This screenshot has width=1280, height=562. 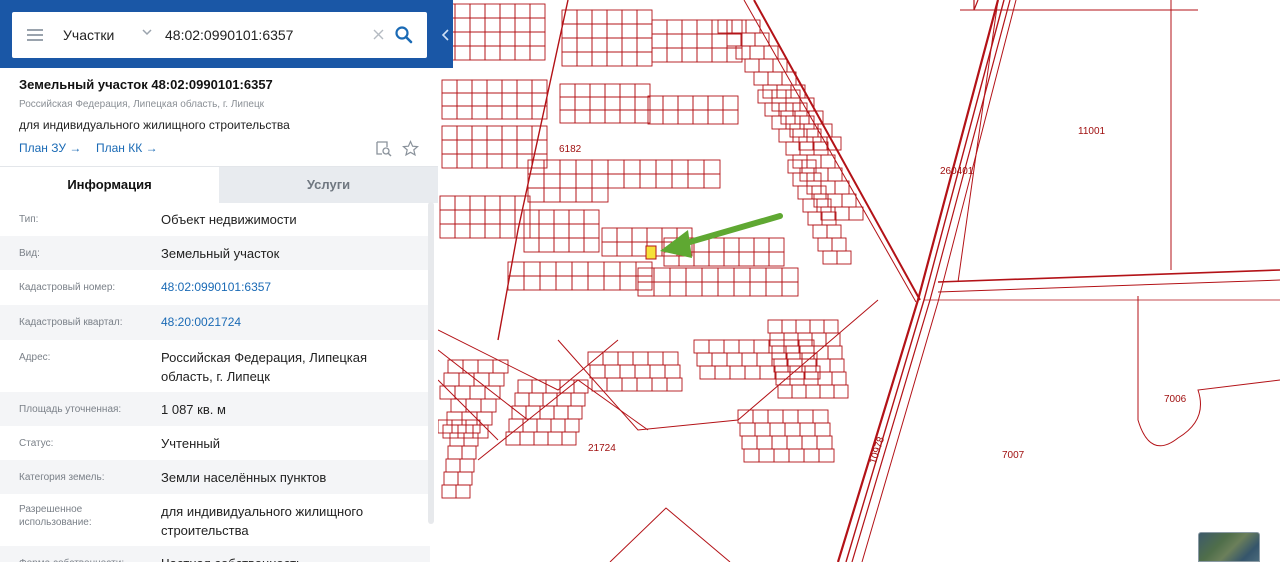 I want to click on cadastral-number-link: 48:02:0990101:6357, so click(x=291, y=287).